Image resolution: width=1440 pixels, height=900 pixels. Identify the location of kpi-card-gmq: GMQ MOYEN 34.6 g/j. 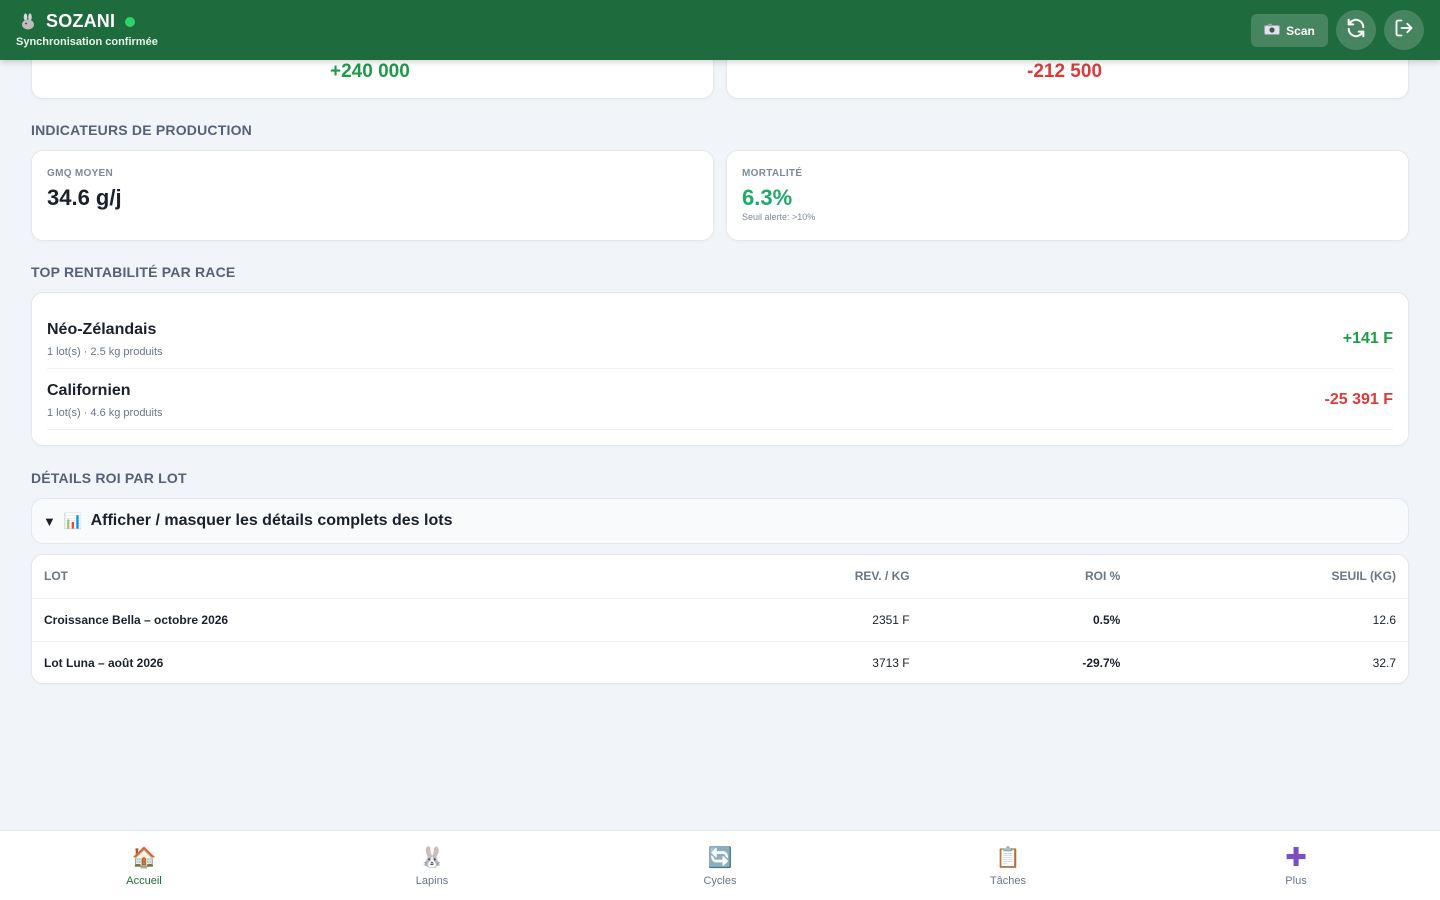
(372, 195).